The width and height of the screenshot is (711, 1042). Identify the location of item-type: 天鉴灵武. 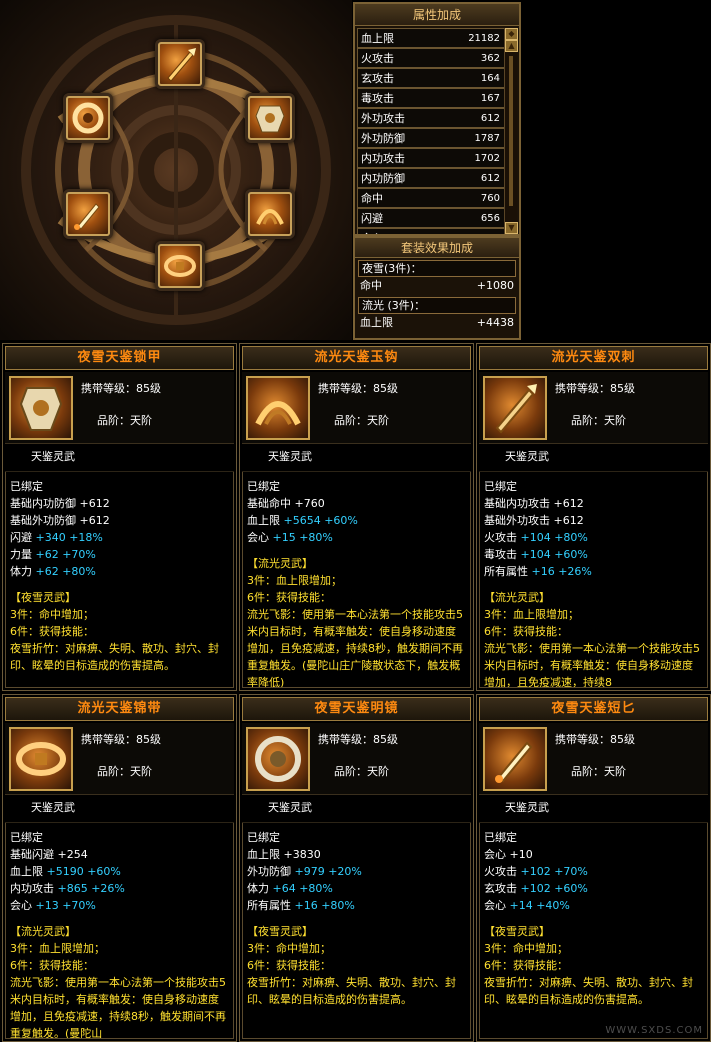
(356, 458).